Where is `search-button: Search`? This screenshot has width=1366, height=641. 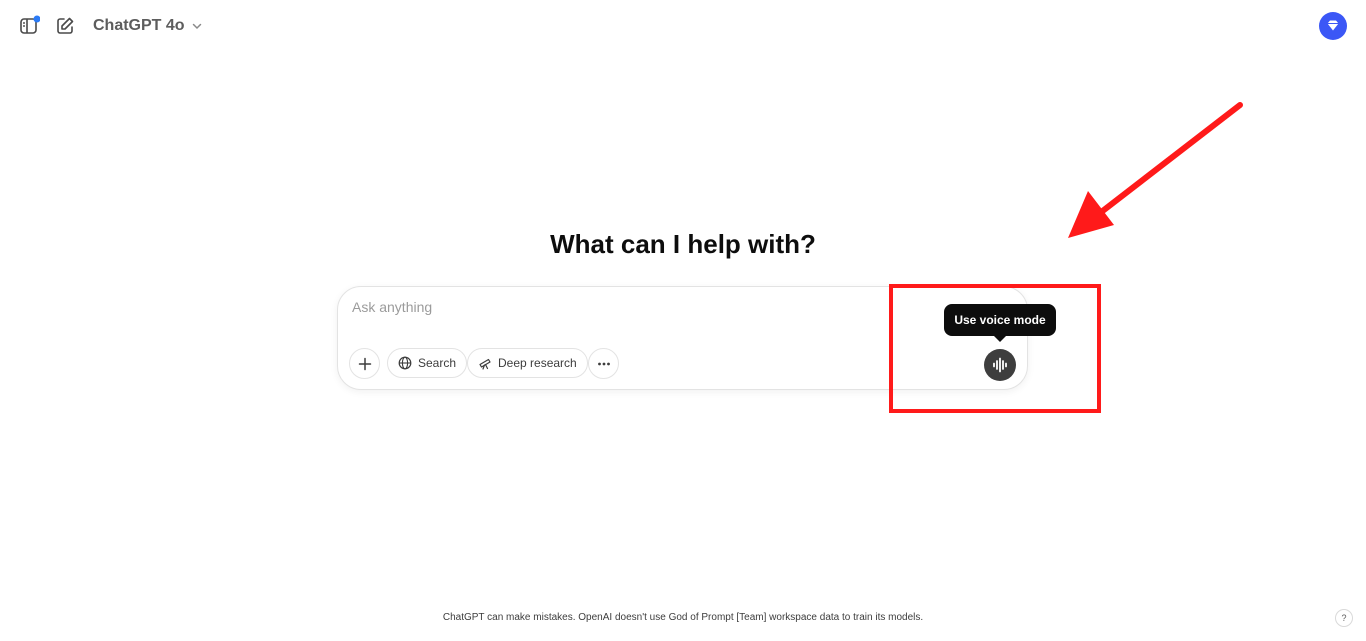 search-button: Search is located at coordinates (427, 363).